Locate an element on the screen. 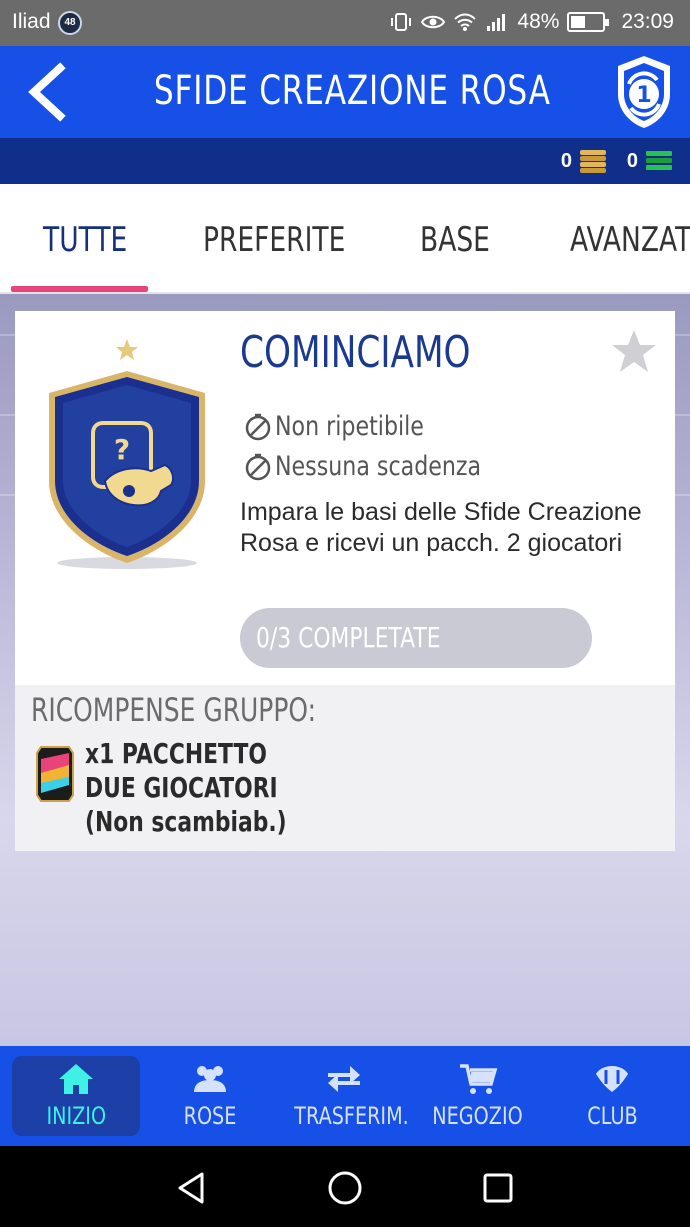 Image resolution: width=690 pixels, height=1227 pixels. chevron-left-icon is located at coordinates (50, 92).